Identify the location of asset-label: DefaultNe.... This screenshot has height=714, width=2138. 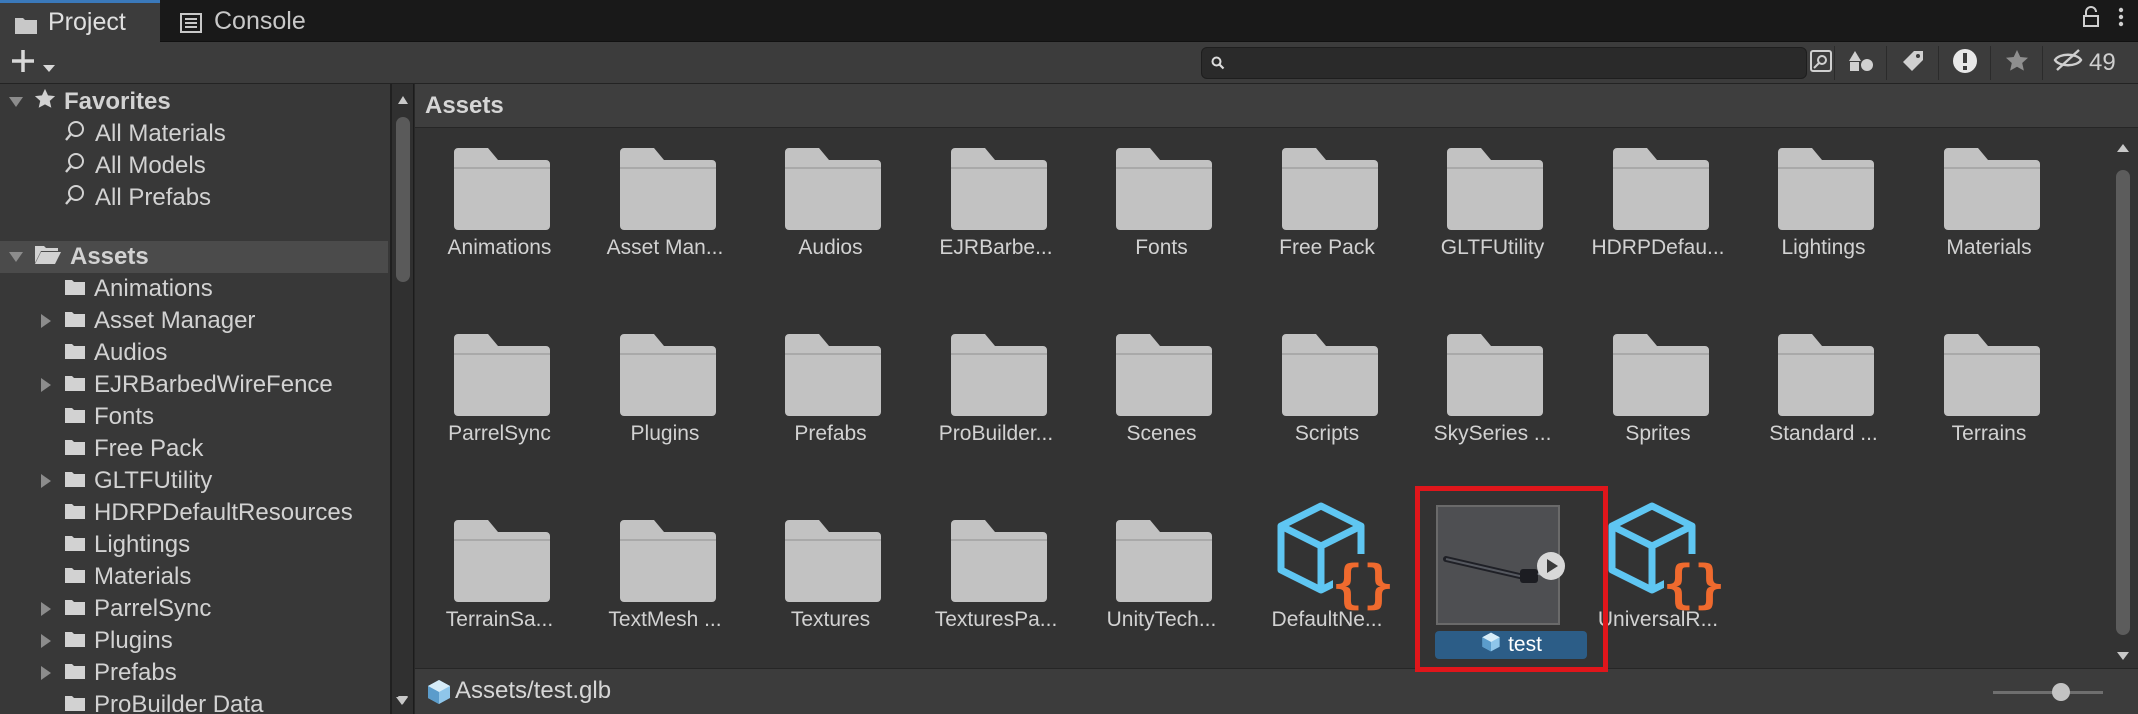
(1327, 619).